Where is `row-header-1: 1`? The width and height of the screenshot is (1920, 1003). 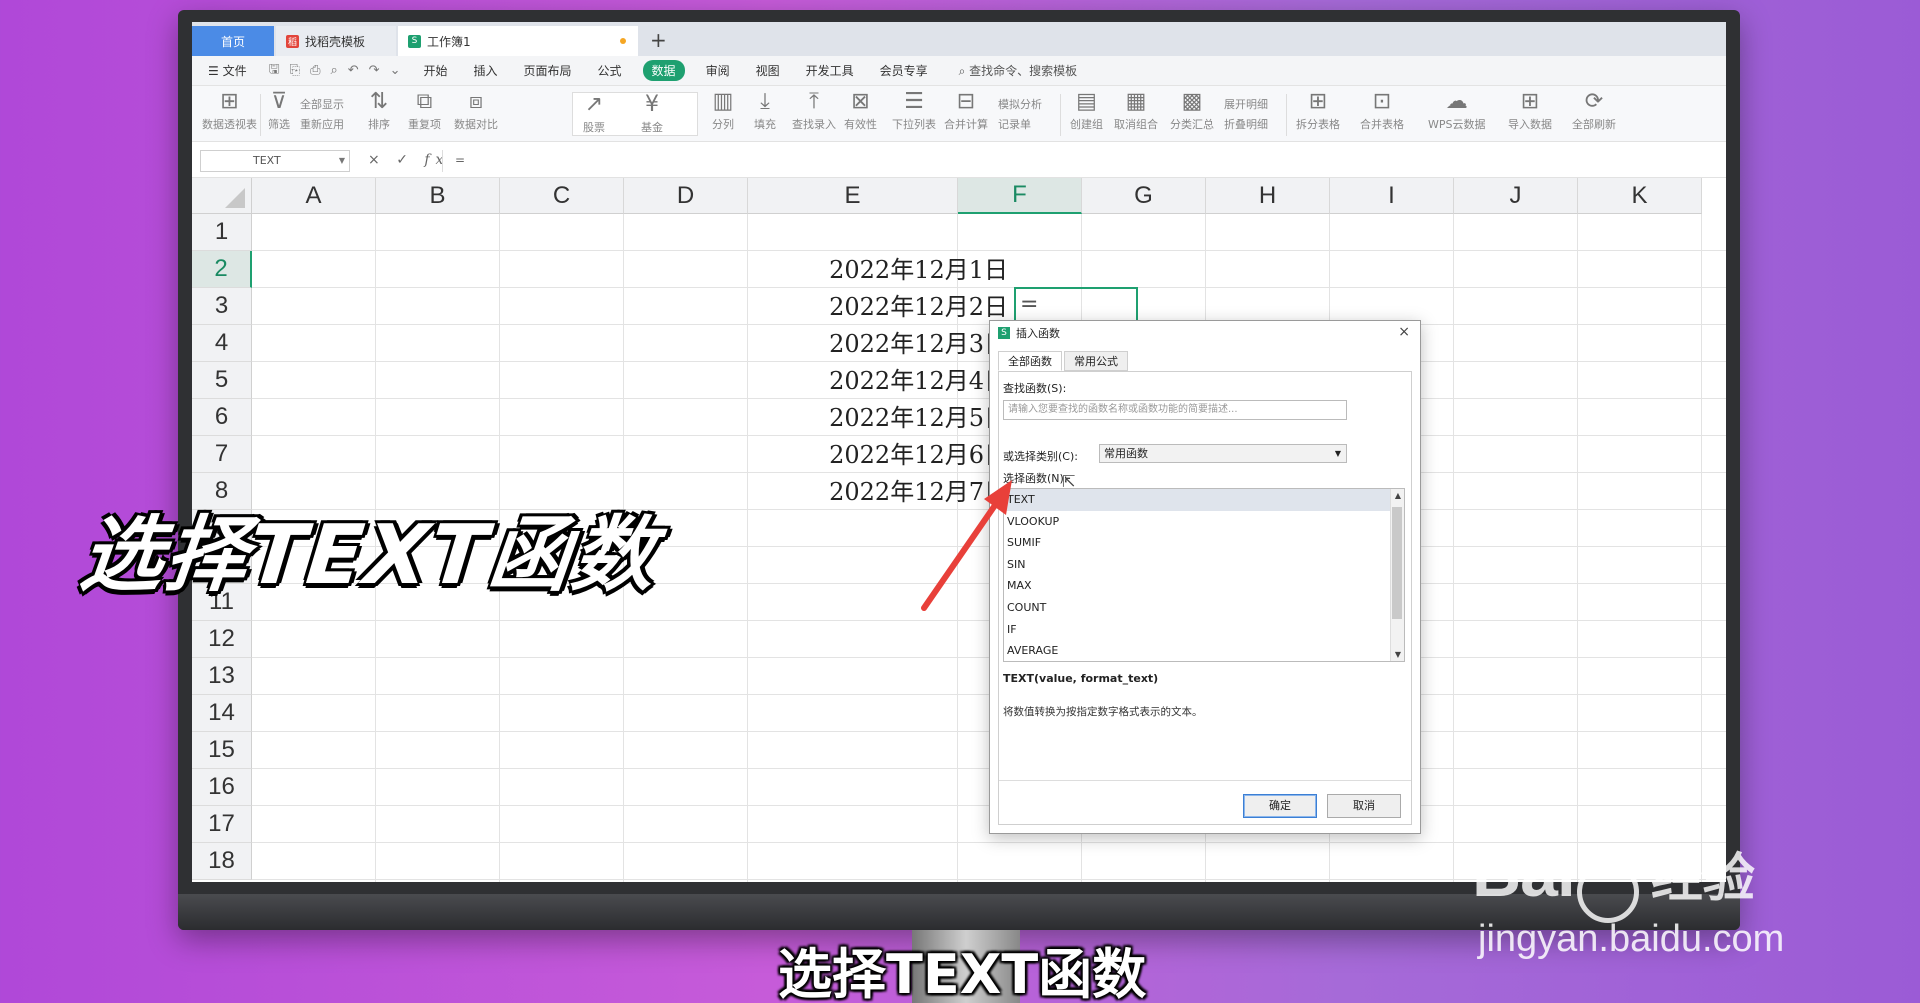
row-header-1: 1 is located at coordinates (222, 232).